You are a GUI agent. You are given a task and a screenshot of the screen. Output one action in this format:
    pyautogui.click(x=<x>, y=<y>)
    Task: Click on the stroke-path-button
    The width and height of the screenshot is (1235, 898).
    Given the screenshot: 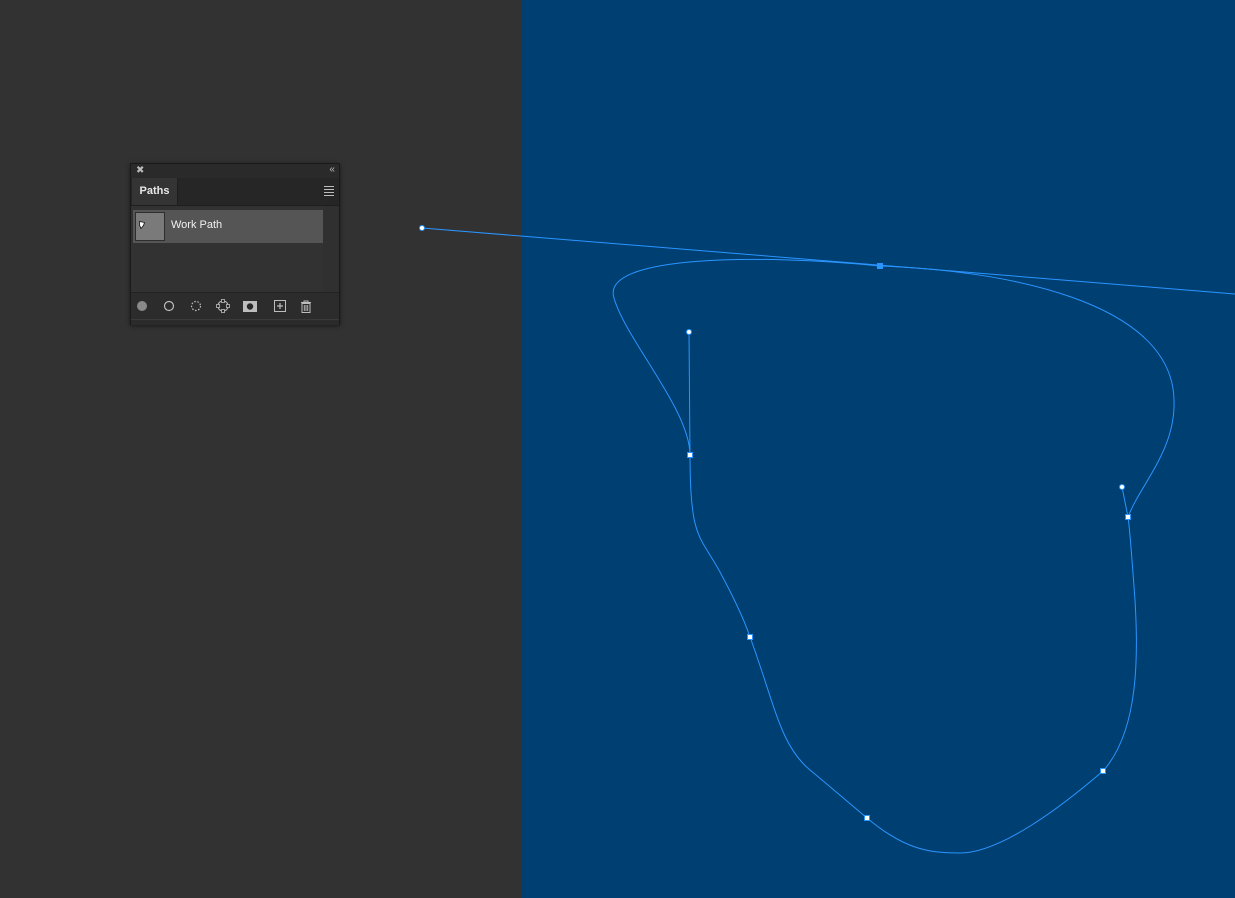 What is the action you would take?
    pyautogui.click(x=169, y=306)
    